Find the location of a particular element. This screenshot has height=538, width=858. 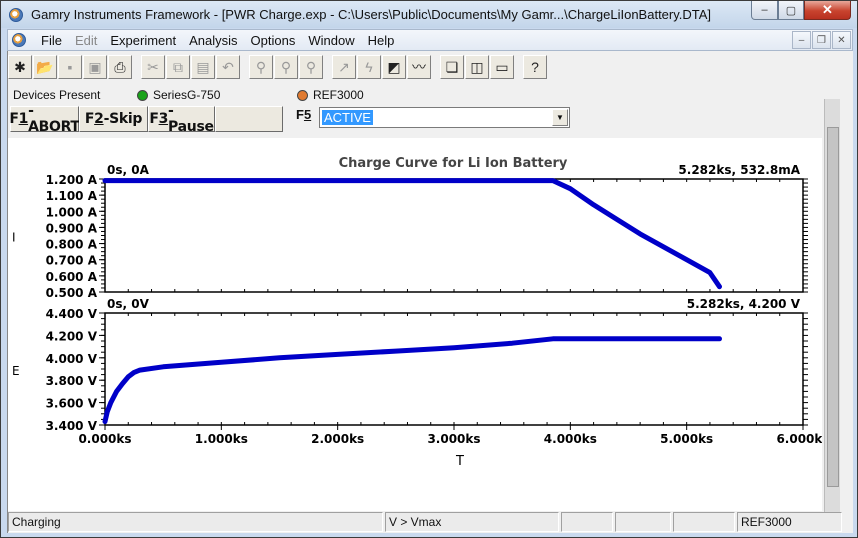

x-tick-label: 3.000ks is located at coordinates (453, 439).